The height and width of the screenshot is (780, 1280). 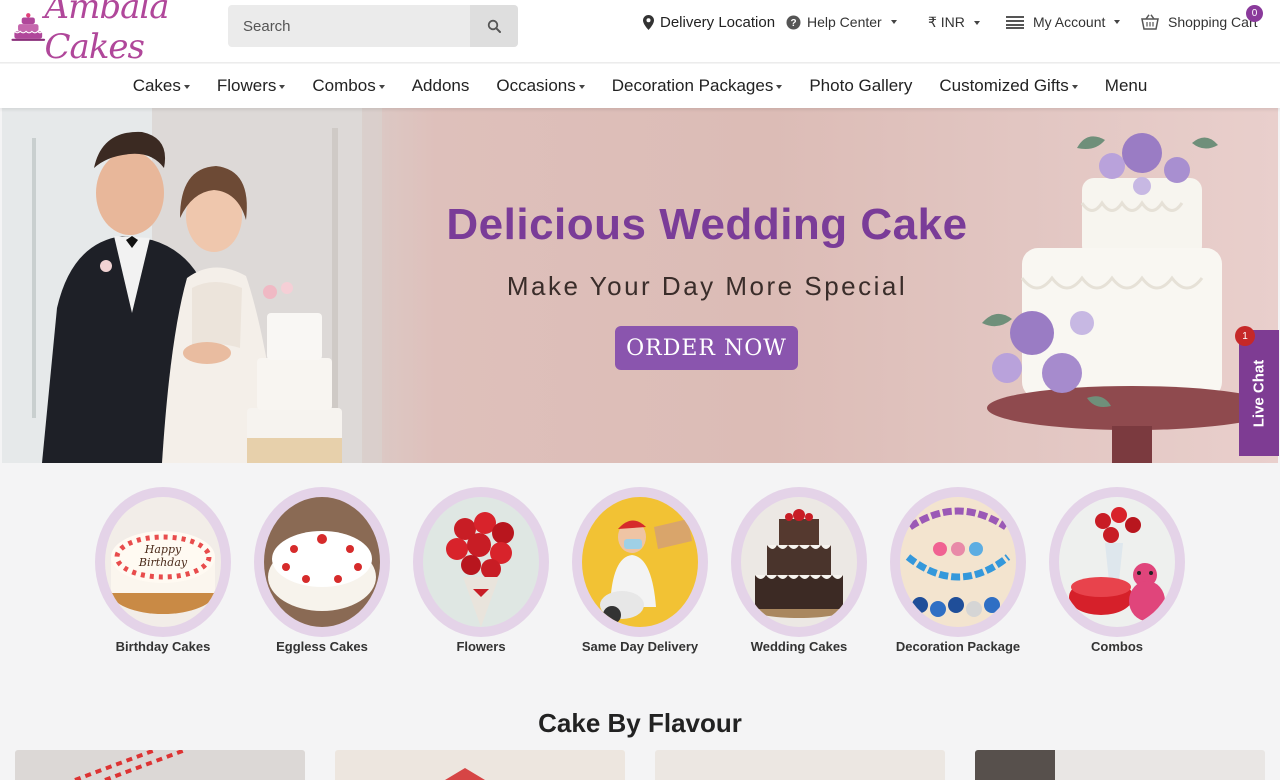 I want to click on nav-label: Decoration Packages, so click(x=692, y=85).